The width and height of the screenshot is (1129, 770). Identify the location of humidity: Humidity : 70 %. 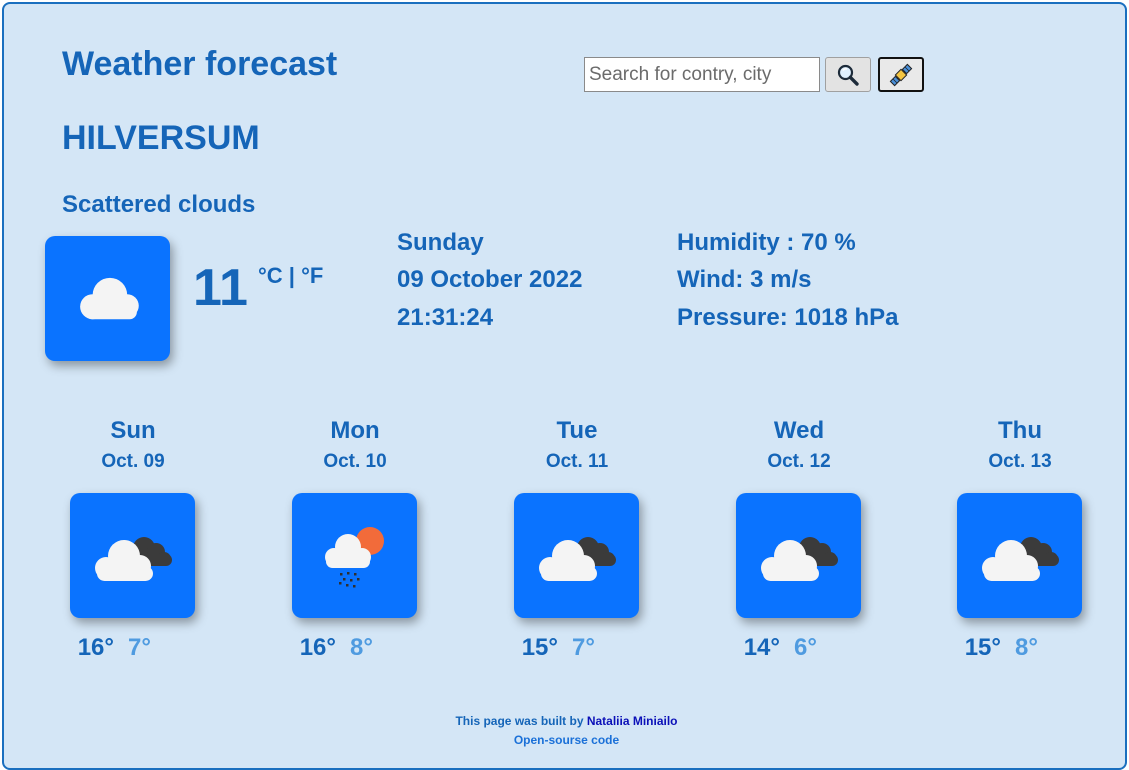
(766, 242).